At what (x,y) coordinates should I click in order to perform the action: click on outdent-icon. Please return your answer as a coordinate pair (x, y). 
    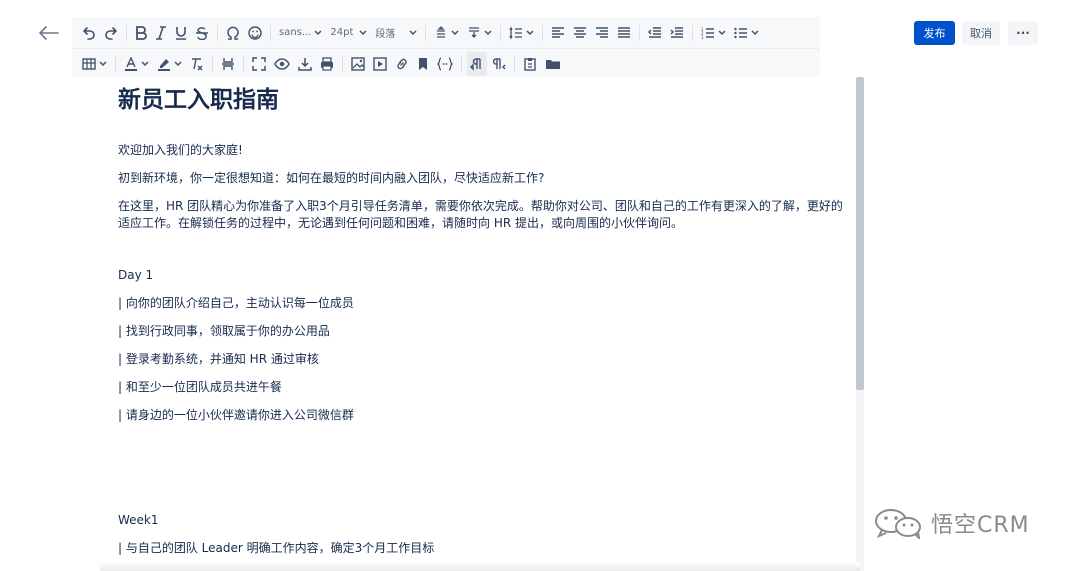
    Looking at the image, I should click on (655, 33).